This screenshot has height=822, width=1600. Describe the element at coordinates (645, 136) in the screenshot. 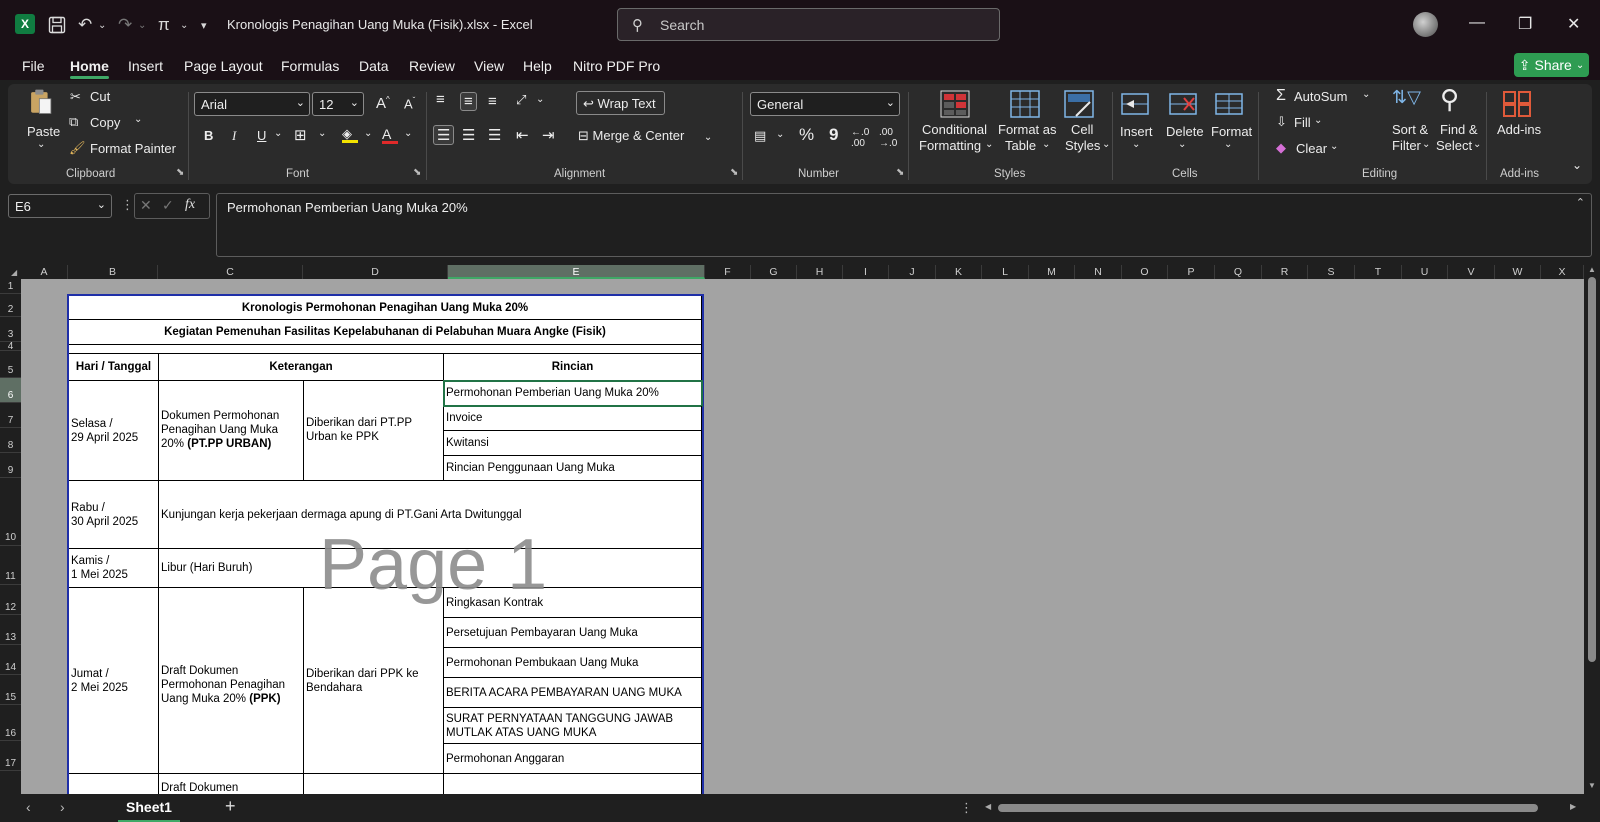

I see `merge-center-button: ⊟ Merge & Center ⌄` at that location.